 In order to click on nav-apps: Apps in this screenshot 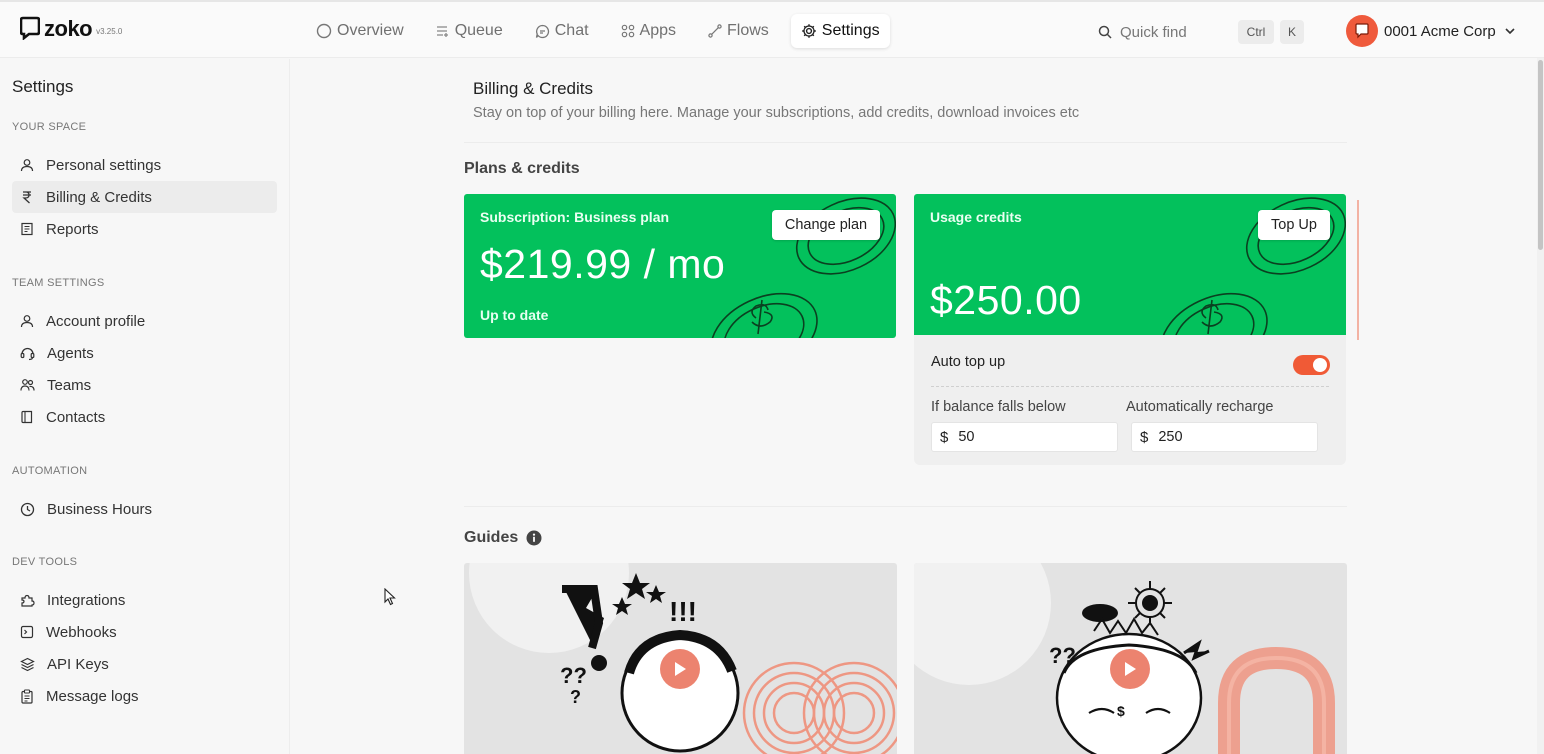, I will do `click(648, 31)`.